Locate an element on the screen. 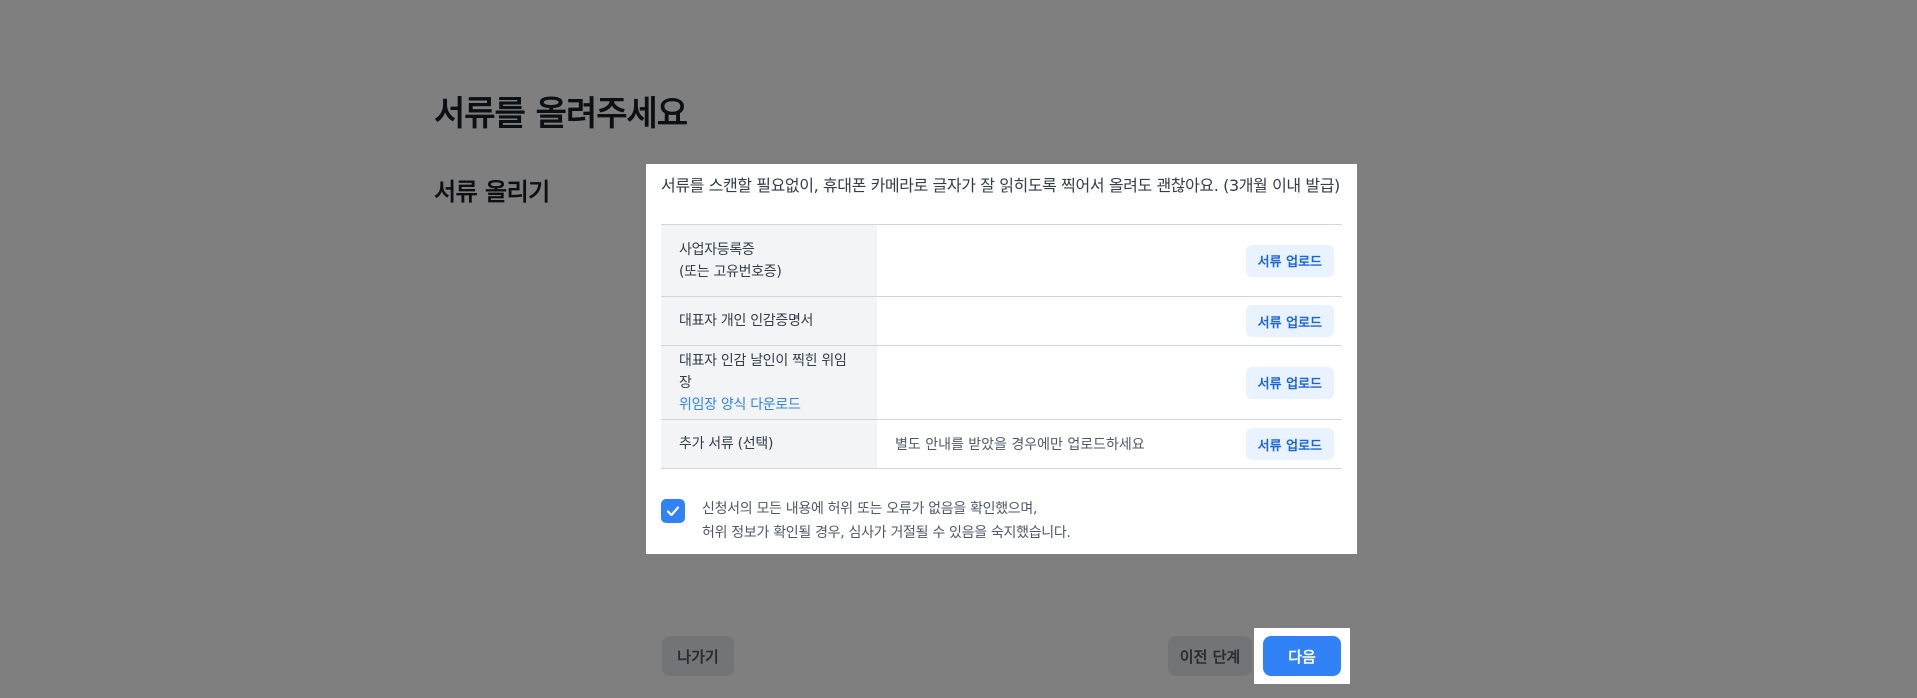  doc-label: 추가 서류 (선택) is located at coordinates (769, 444).